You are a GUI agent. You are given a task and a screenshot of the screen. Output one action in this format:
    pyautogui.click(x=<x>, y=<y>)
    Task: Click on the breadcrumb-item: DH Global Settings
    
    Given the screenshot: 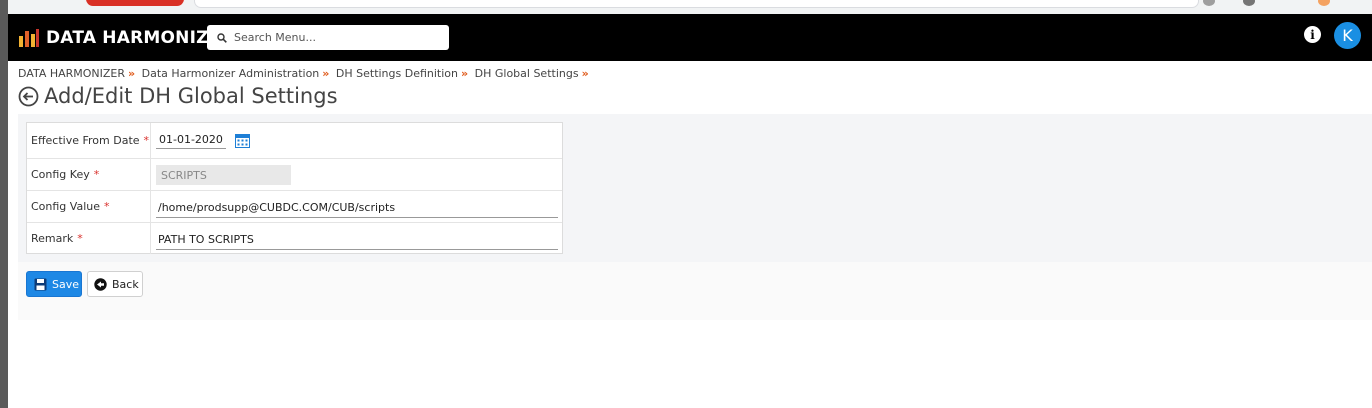 What is the action you would take?
    pyautogui.click(x=527, y=73)
    